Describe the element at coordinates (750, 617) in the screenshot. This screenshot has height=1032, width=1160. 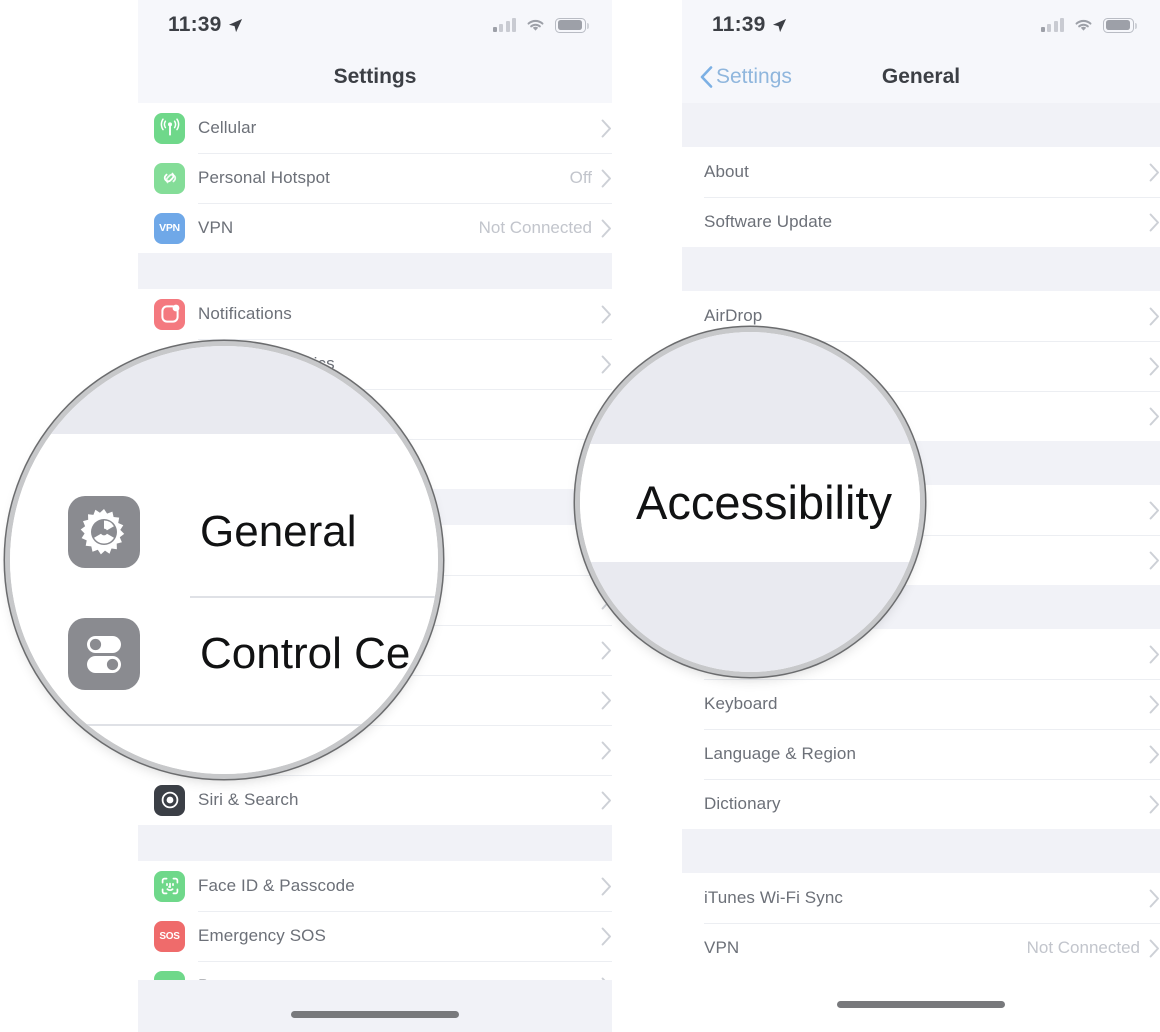
I see `loupe-group-gap-bottom` at that location.